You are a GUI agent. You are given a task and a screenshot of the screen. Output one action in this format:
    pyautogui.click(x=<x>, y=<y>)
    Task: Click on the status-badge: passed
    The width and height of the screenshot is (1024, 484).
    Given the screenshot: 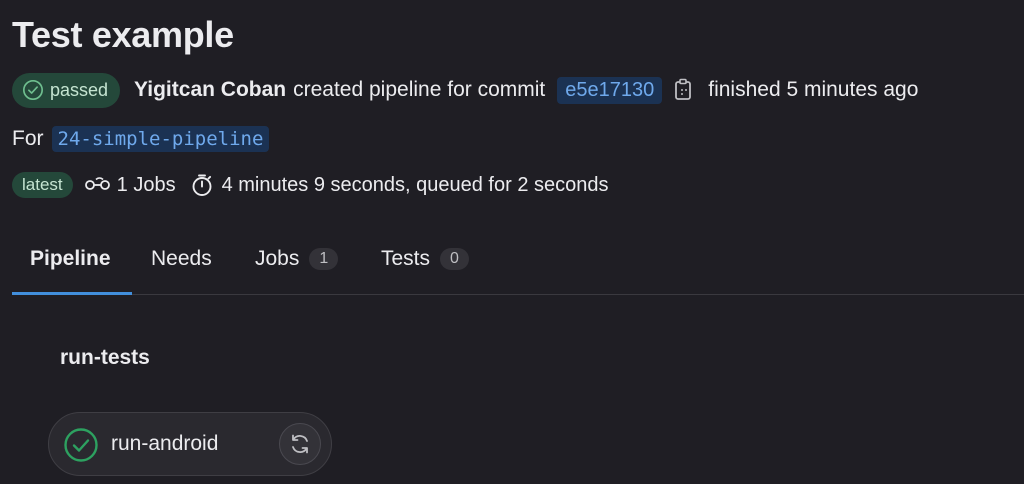 What is the action you would take?
    pyautogui.click(x=66, y=90)
    